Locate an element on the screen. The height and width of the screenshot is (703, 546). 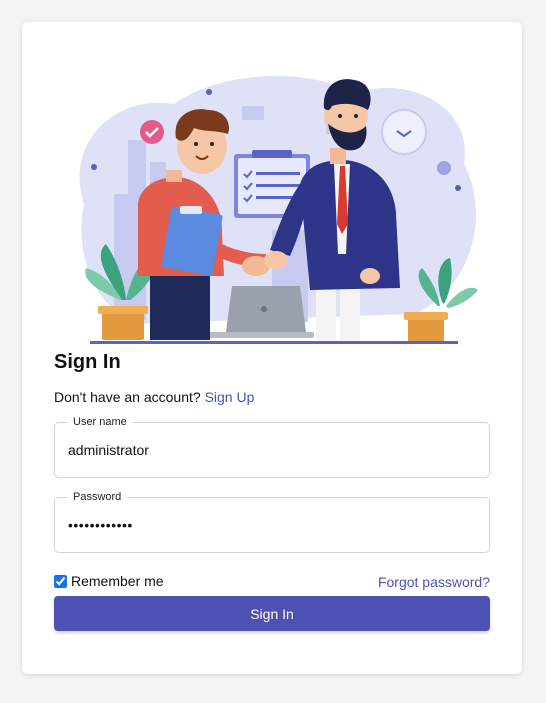
forgot-password-link: Forgot password? is located at coordinates (434, 582).